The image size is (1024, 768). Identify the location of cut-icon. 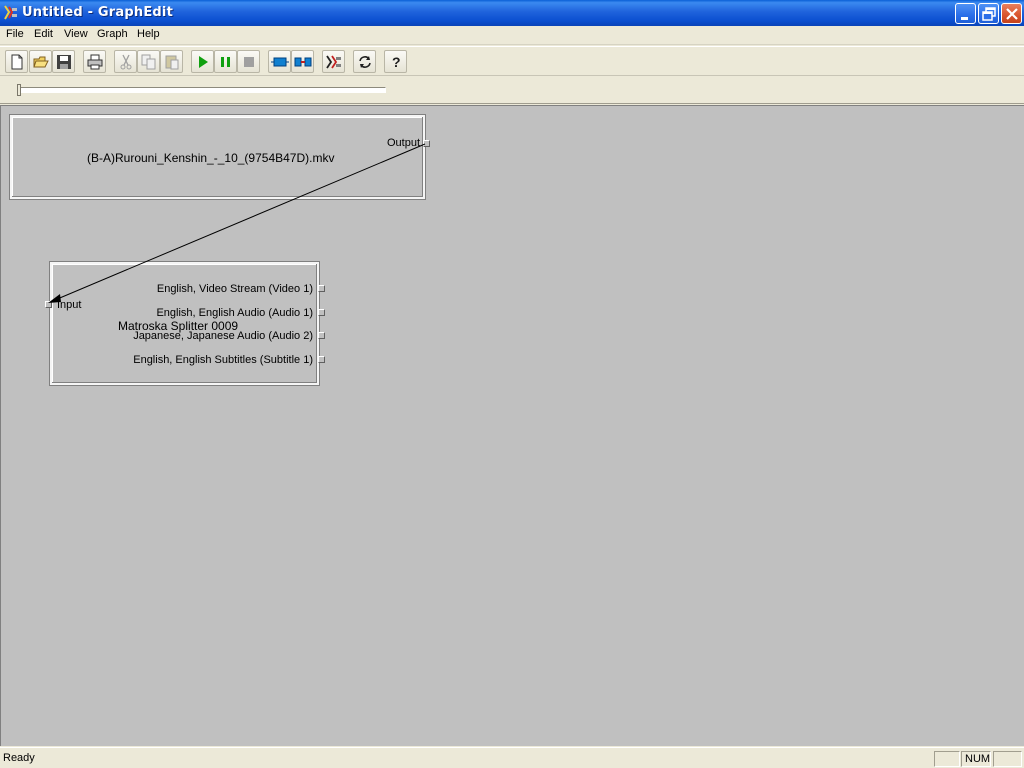
(126, 62).